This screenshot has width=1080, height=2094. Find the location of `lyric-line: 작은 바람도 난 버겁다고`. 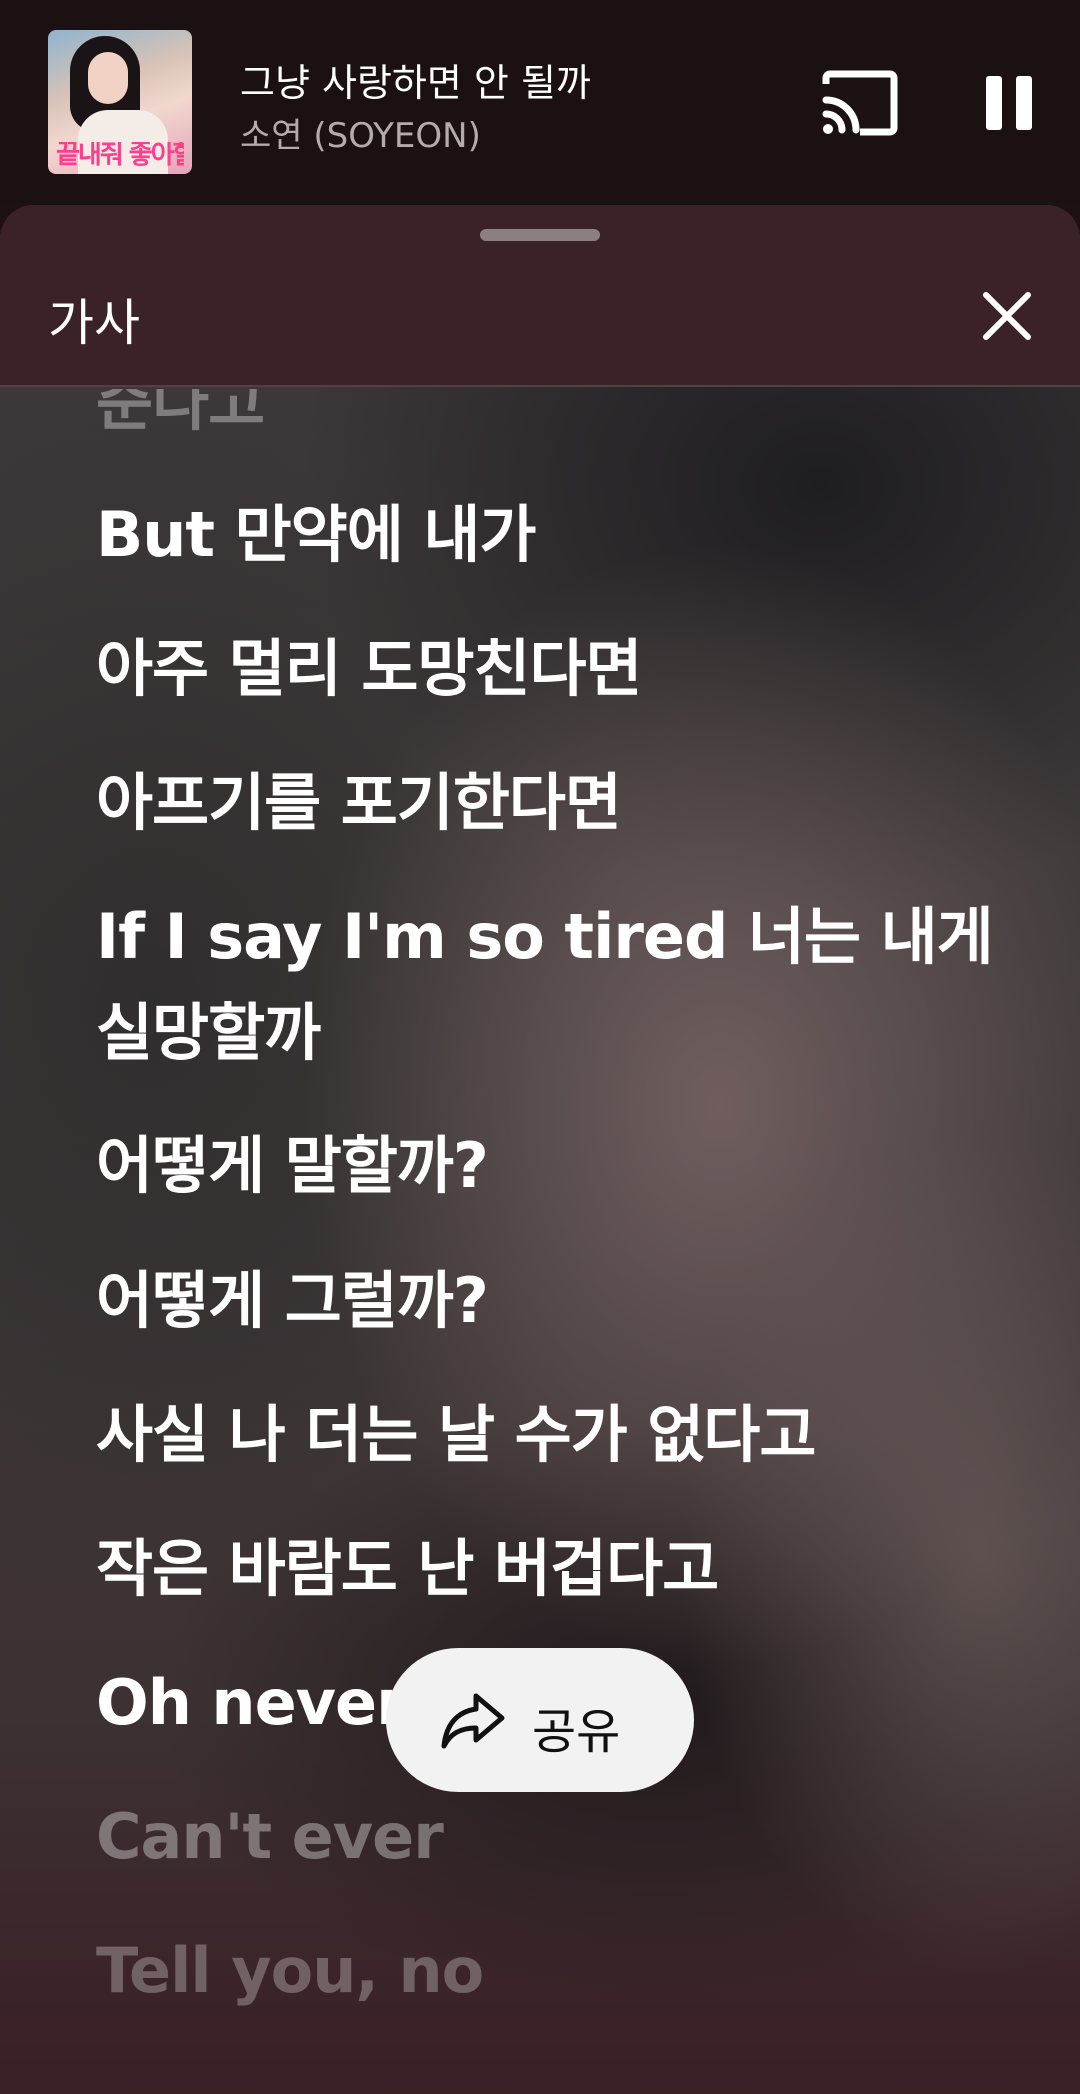

lyric-line: 작은 바람도 난 버겁다고 is located at coordinates (546, 1569).